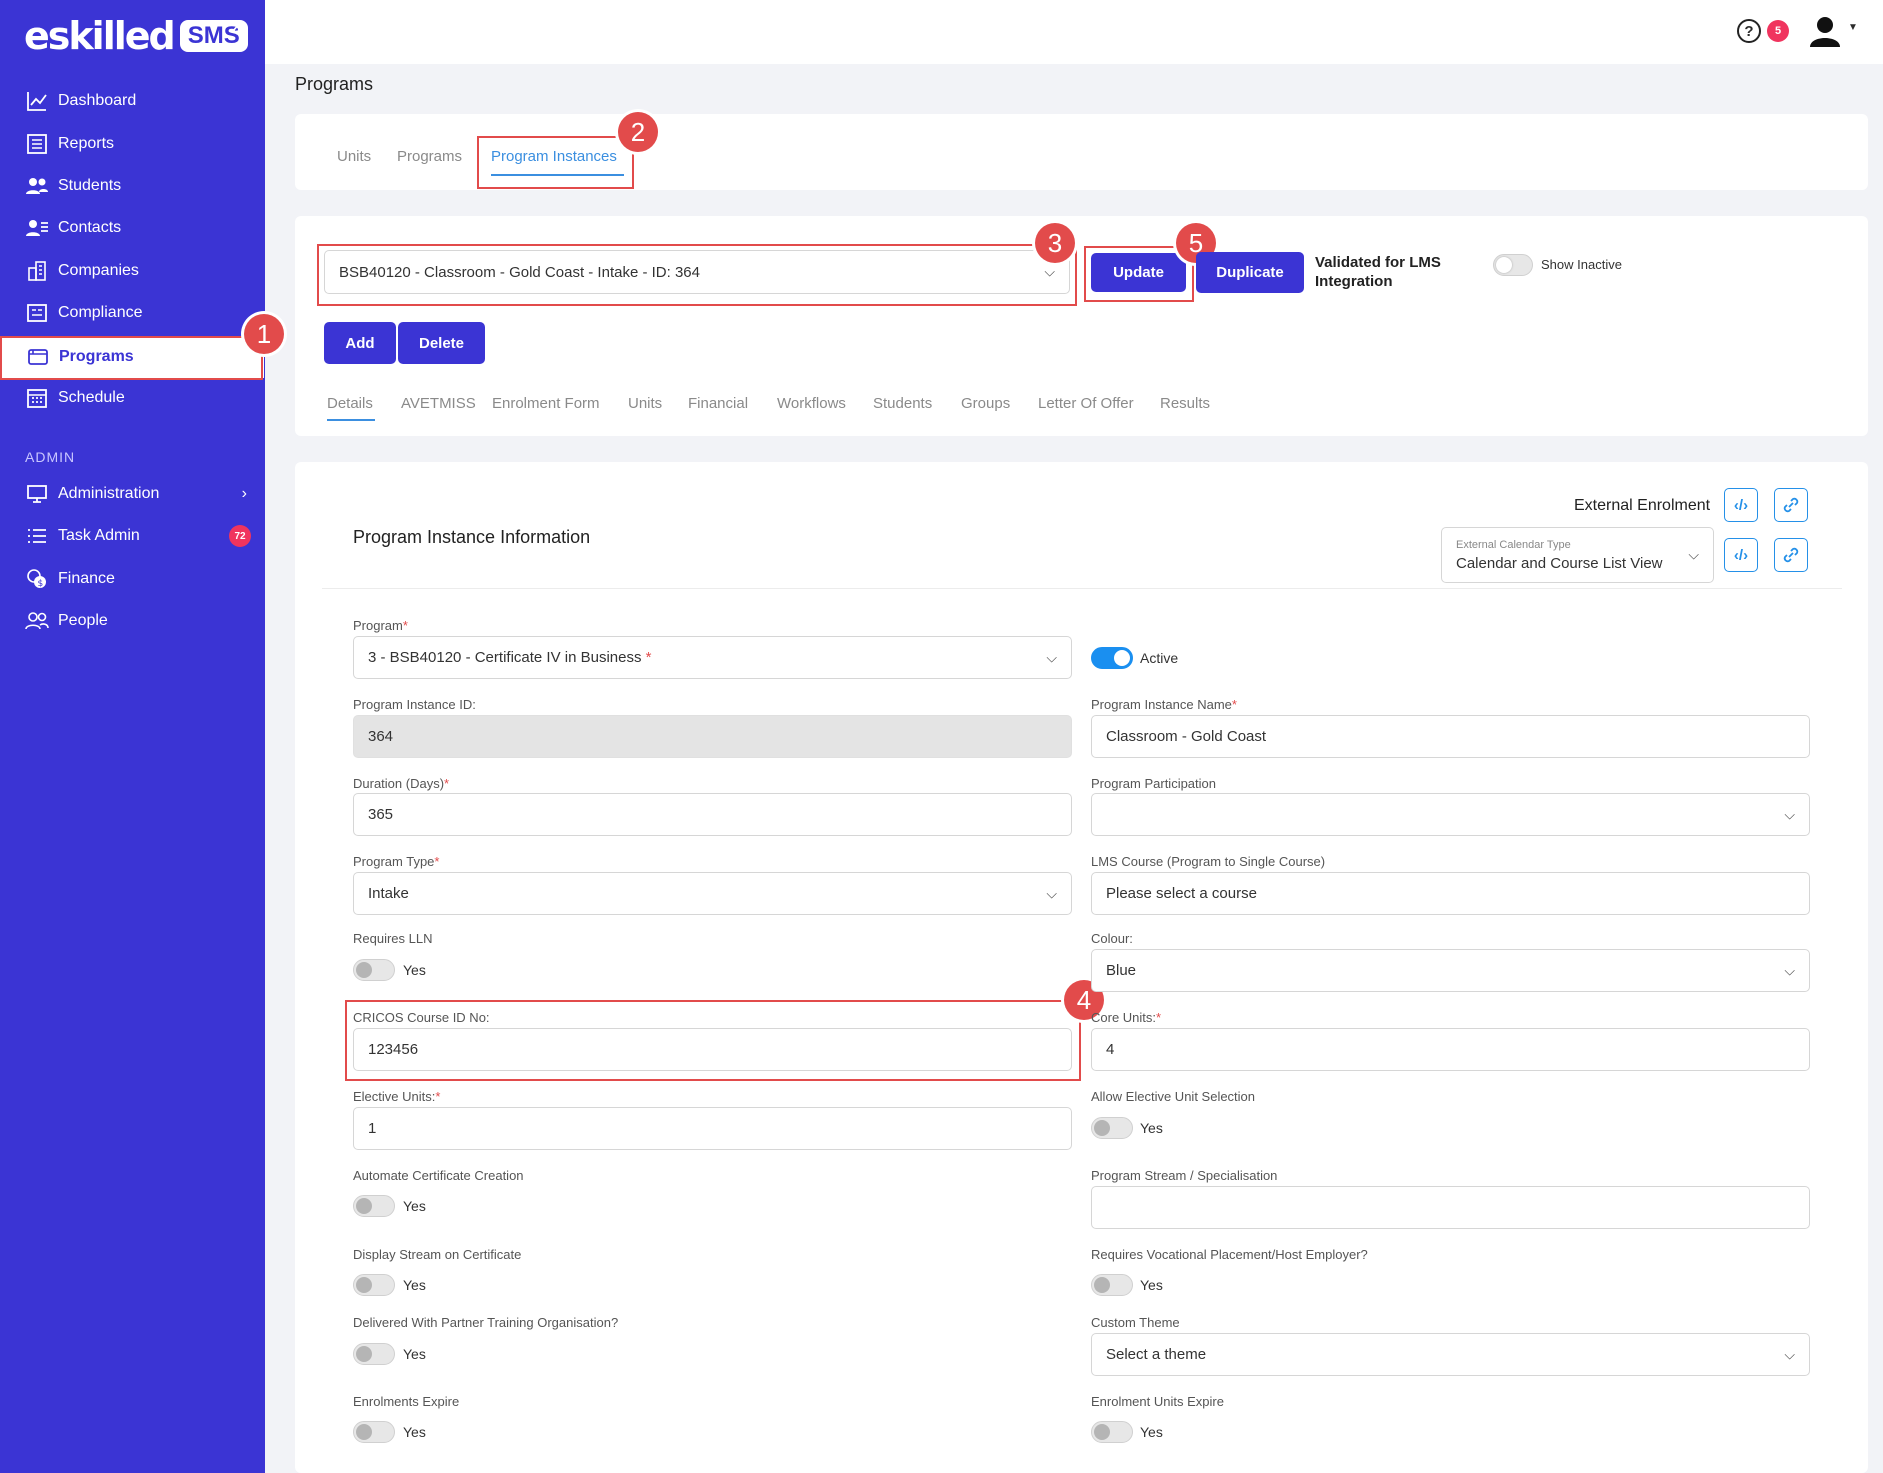 This screenshot has height=1473, width=1883. Describe the element at coordinates (374, 1206) in the screenshot. I see `auto-cert-toggle` at that location.